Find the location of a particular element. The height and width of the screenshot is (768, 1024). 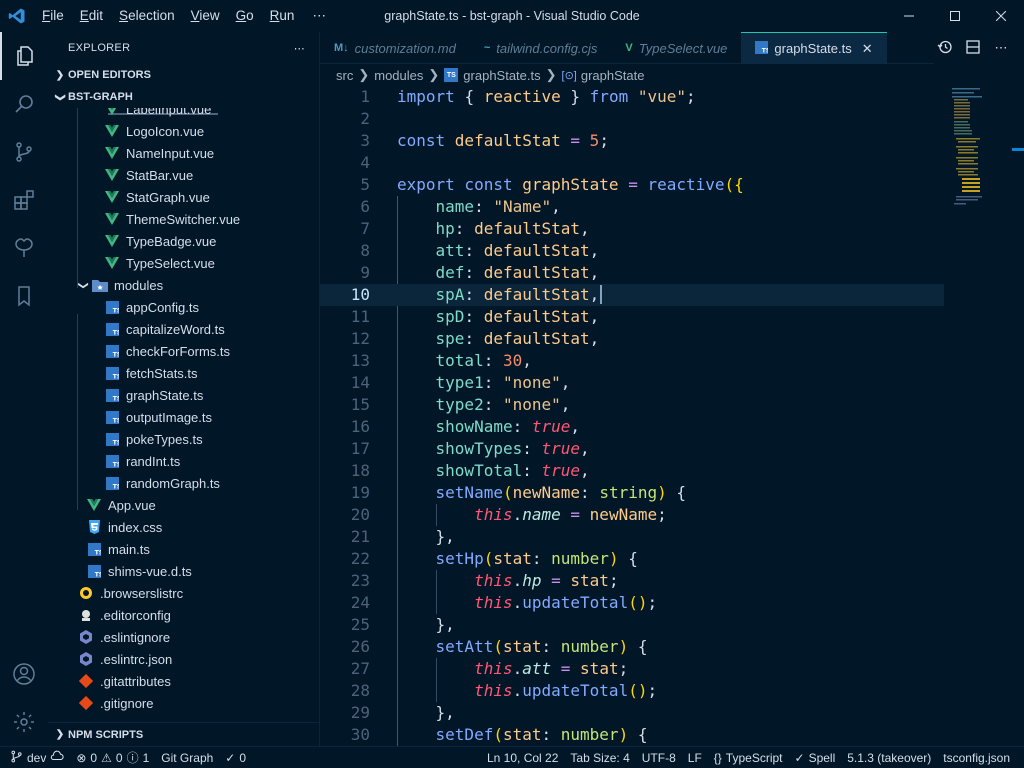

breadcrumb-symbol: graphState is located at coordinates (613, 75).